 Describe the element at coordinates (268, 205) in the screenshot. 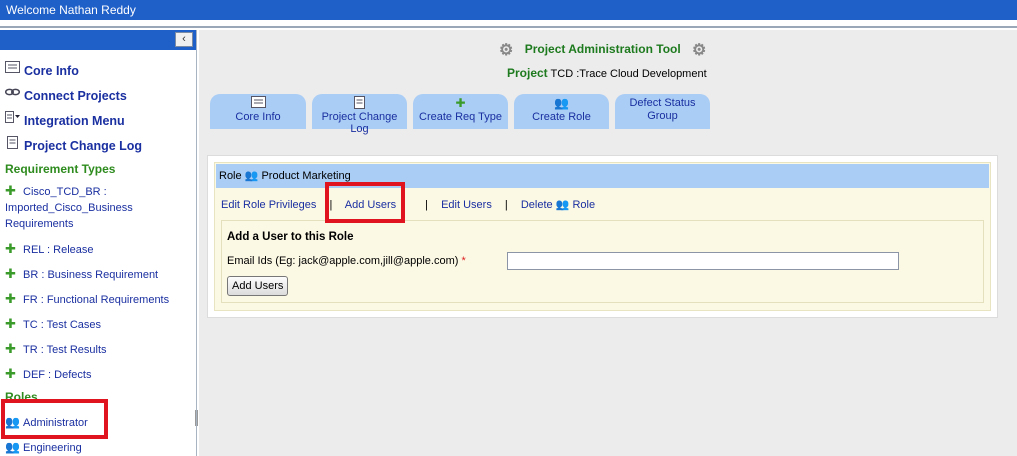

I see `edit-role-privileges-link: Edit Role Privileges` at that location.